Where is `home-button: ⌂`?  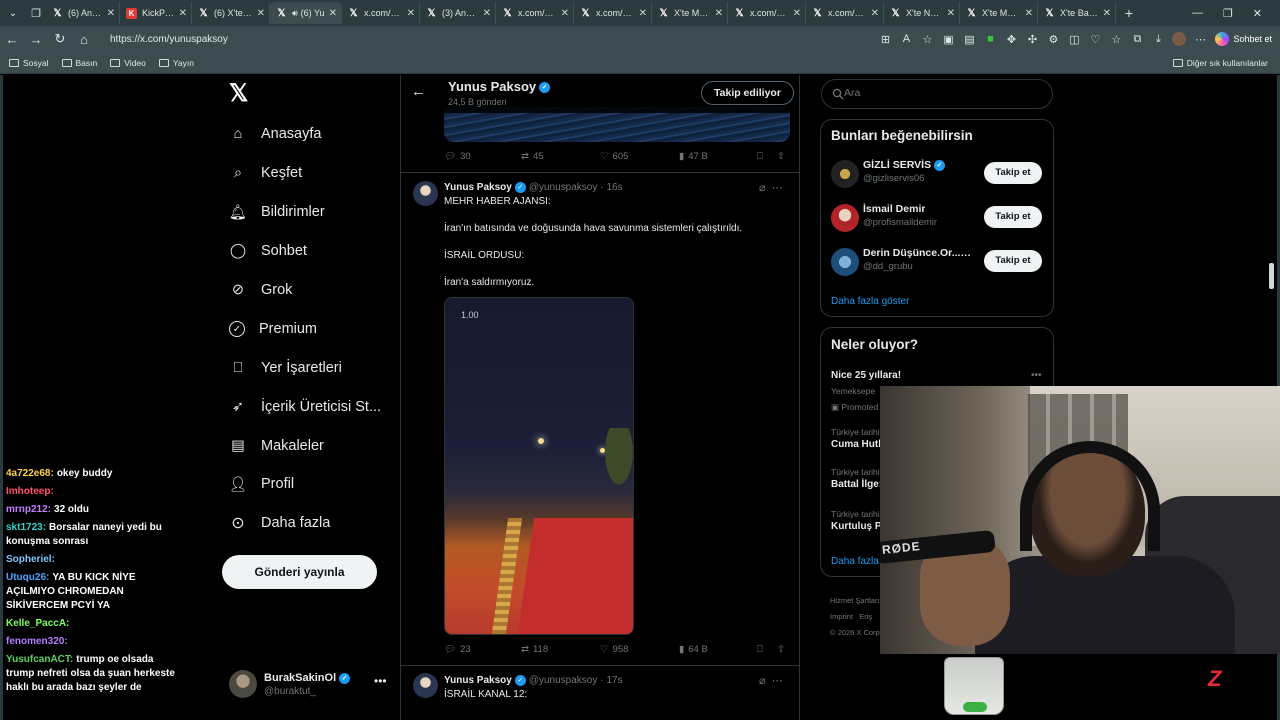
home-button: ⌂ is located at coordinates (84, 39).